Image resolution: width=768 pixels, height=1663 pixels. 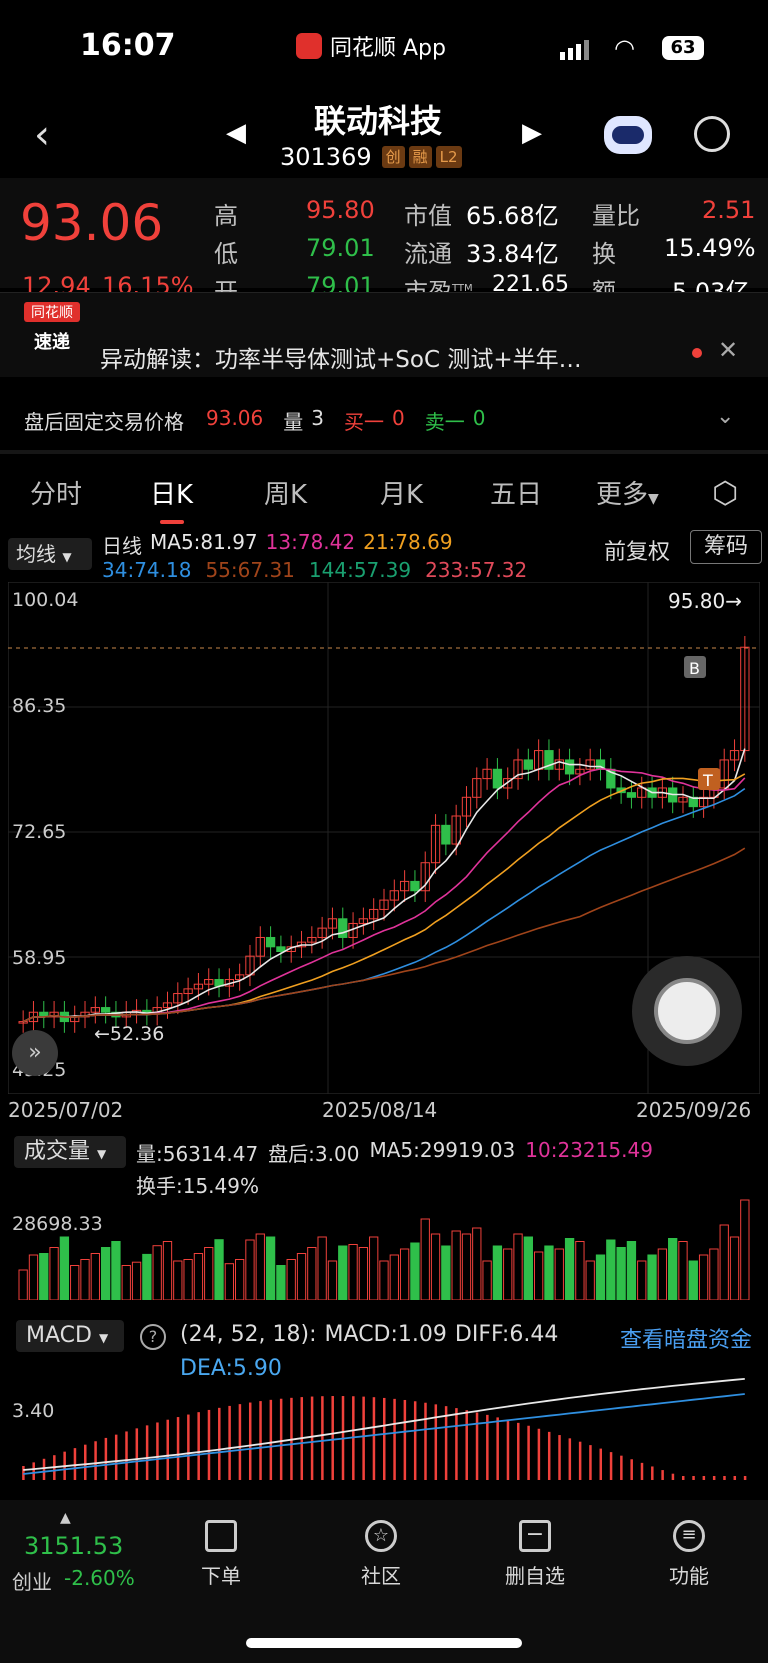 I want to click on index-up-arrow-icon: ▲, so click(x=65, y=1518).